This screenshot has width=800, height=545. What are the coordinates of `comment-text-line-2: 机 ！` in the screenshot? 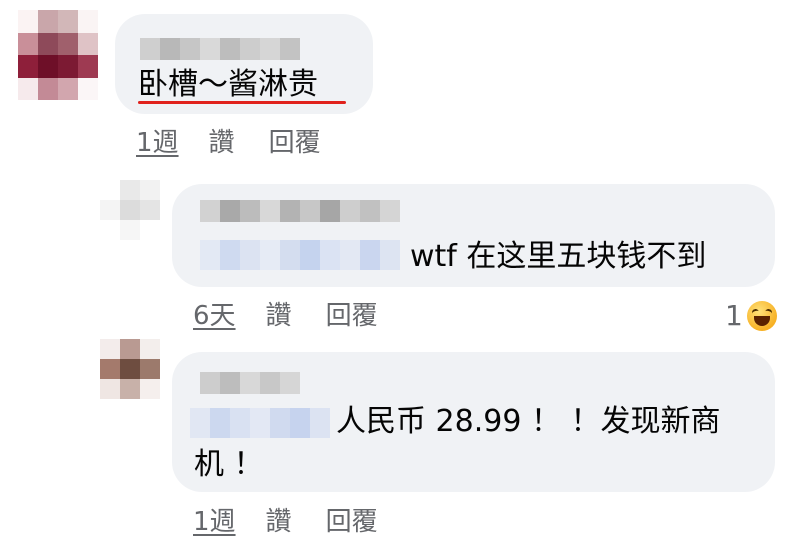 It's located at (229, 464).